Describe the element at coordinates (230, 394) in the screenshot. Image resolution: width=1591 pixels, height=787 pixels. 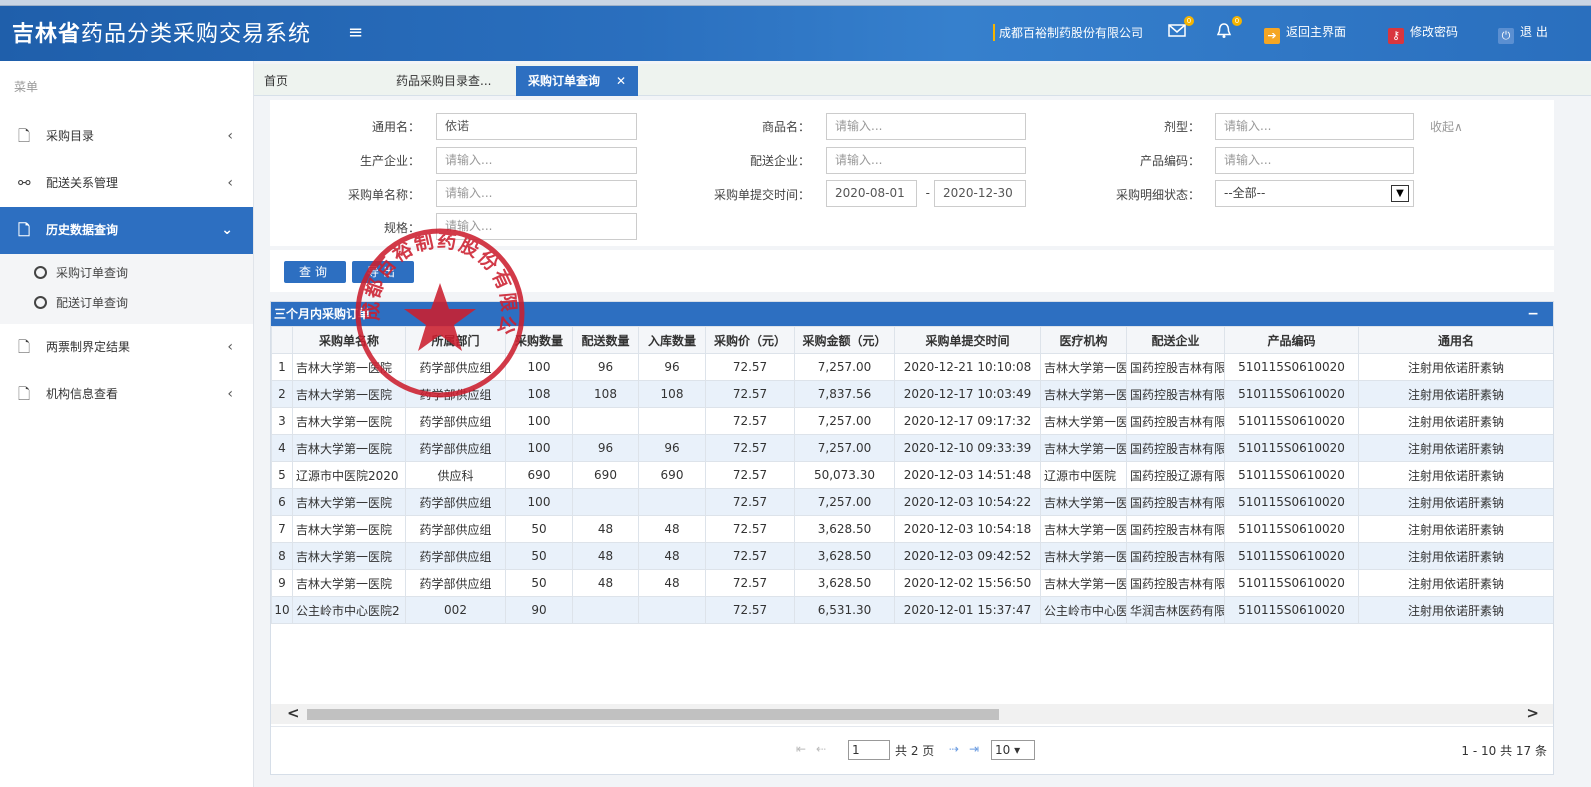
I see `chevron-left-icon: ‹` at that location.